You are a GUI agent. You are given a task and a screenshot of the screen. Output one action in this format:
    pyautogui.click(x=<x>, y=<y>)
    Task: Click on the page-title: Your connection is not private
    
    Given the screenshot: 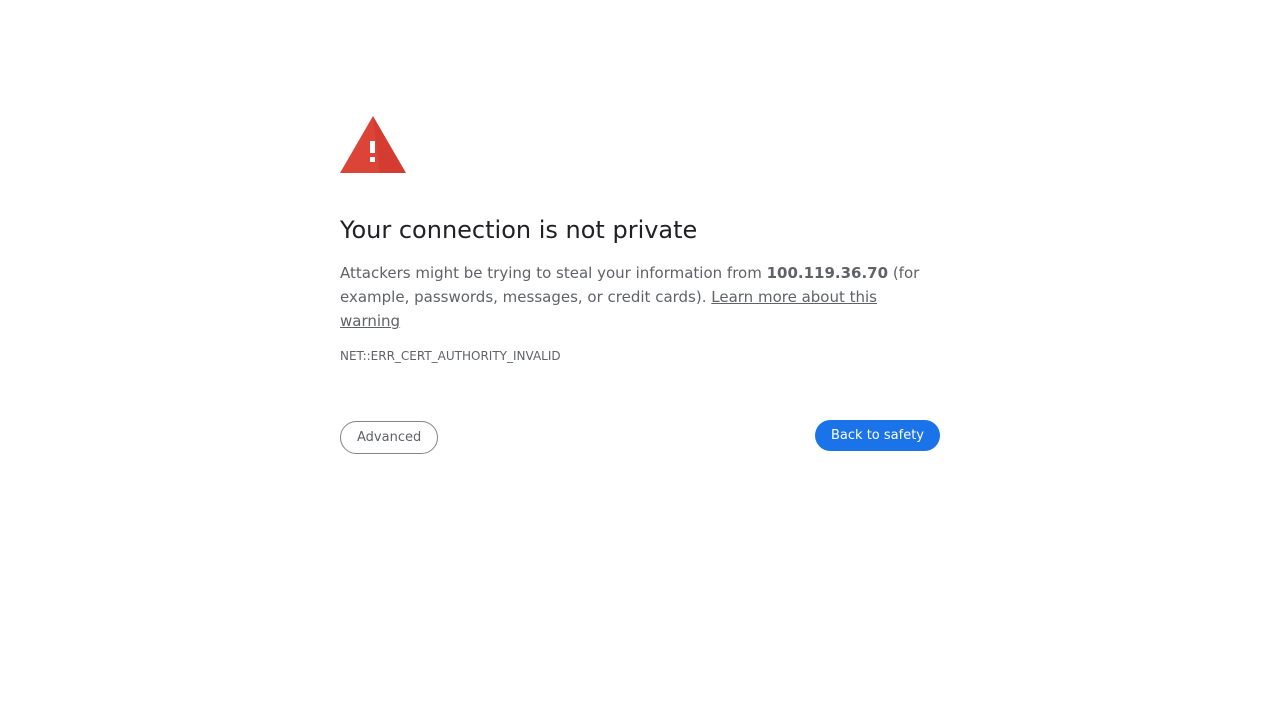 What is the action you would take?
    pyautogui.click(x=519, y=230)
    